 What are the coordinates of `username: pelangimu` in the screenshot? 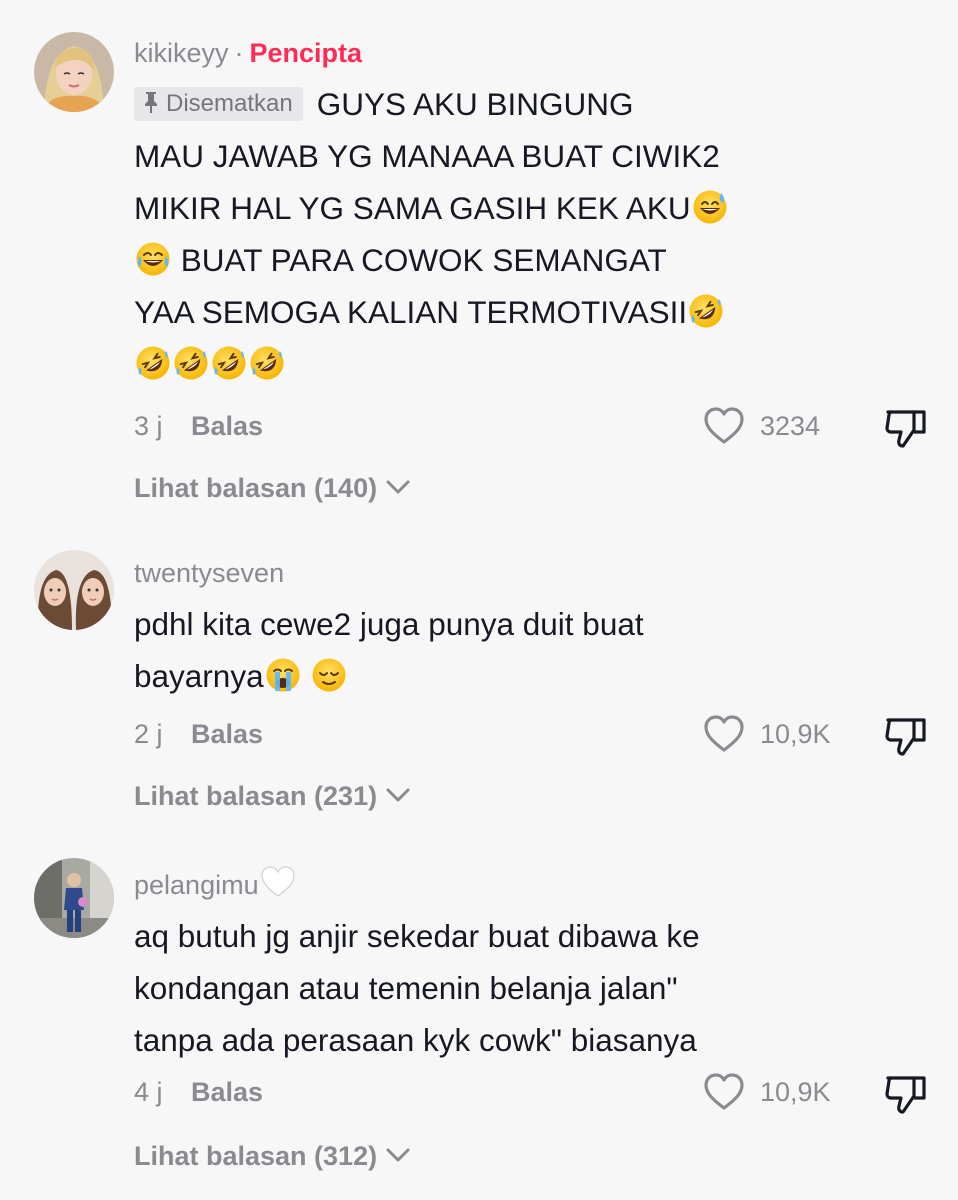 It's located at (196, 885).